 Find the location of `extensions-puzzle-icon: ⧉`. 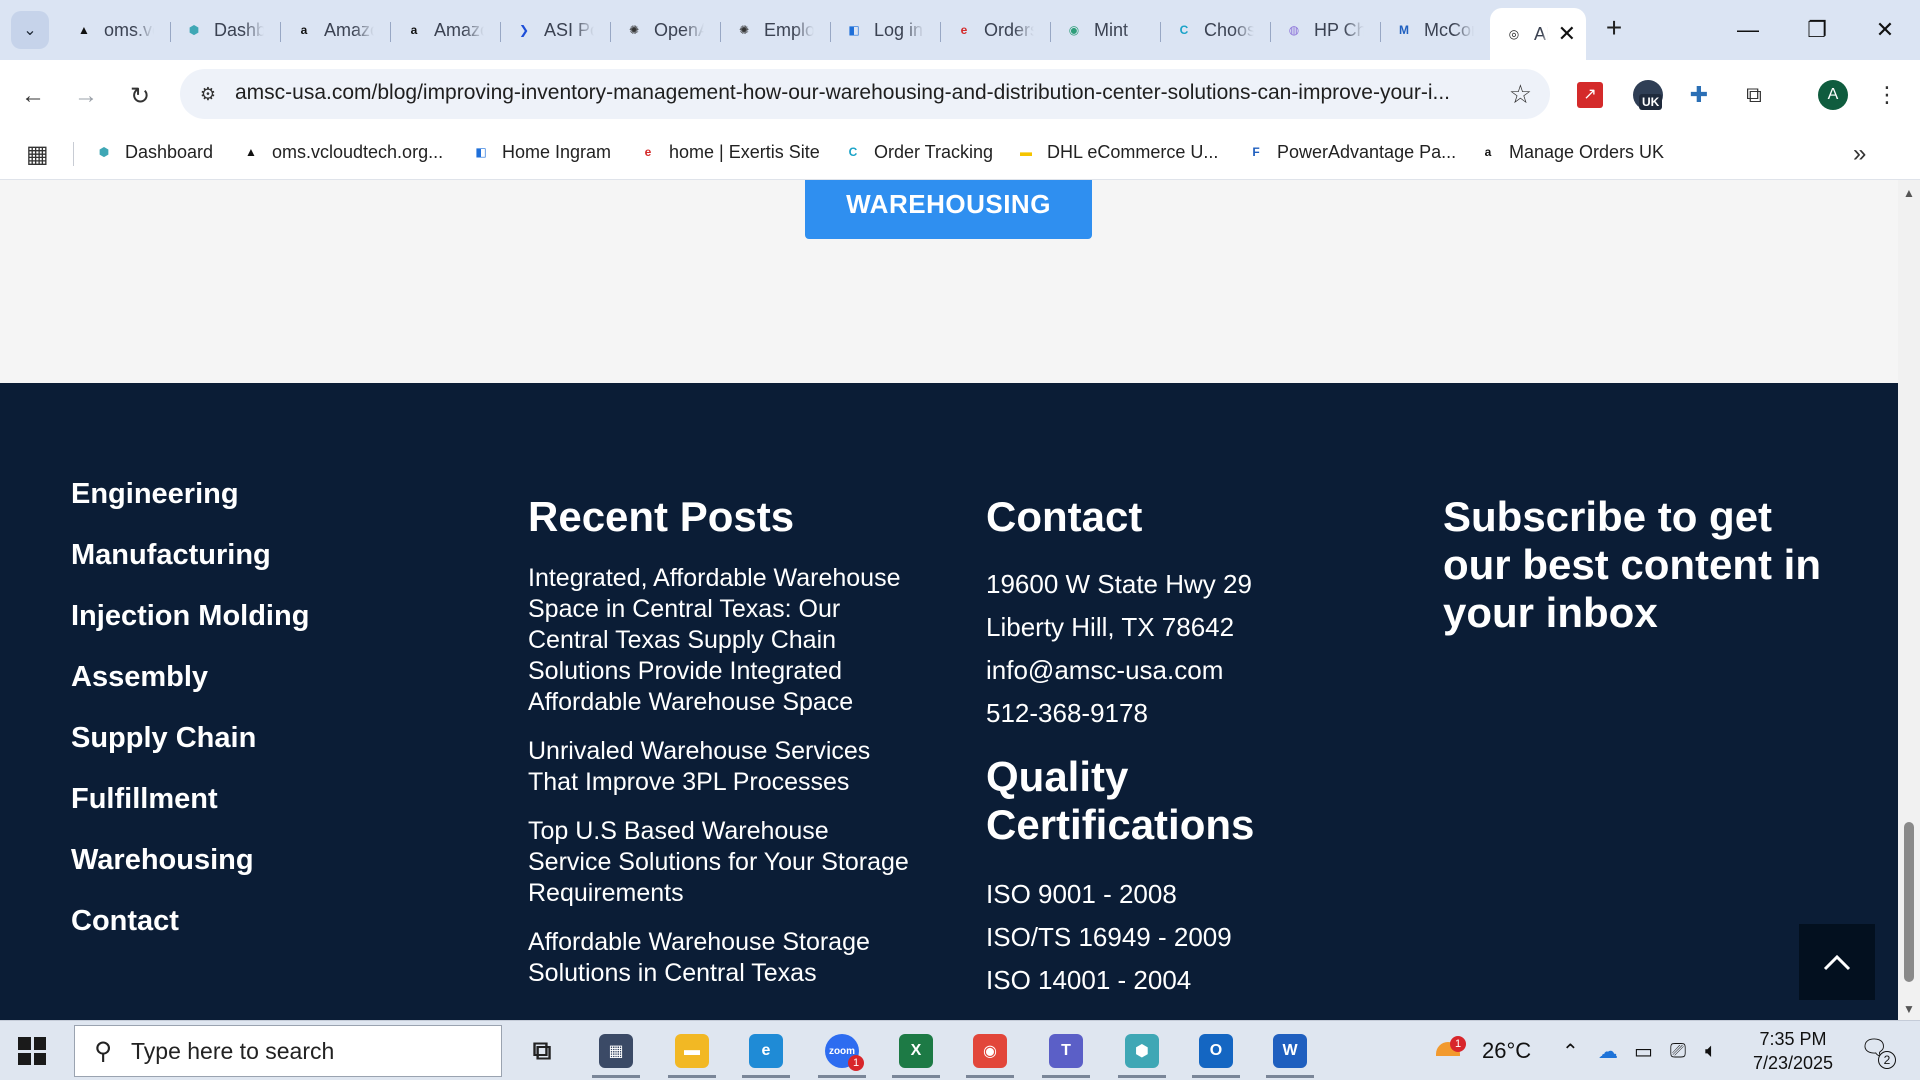

extensions-puzzle-icon: ⧉ is located at coordinates (1754, 95).